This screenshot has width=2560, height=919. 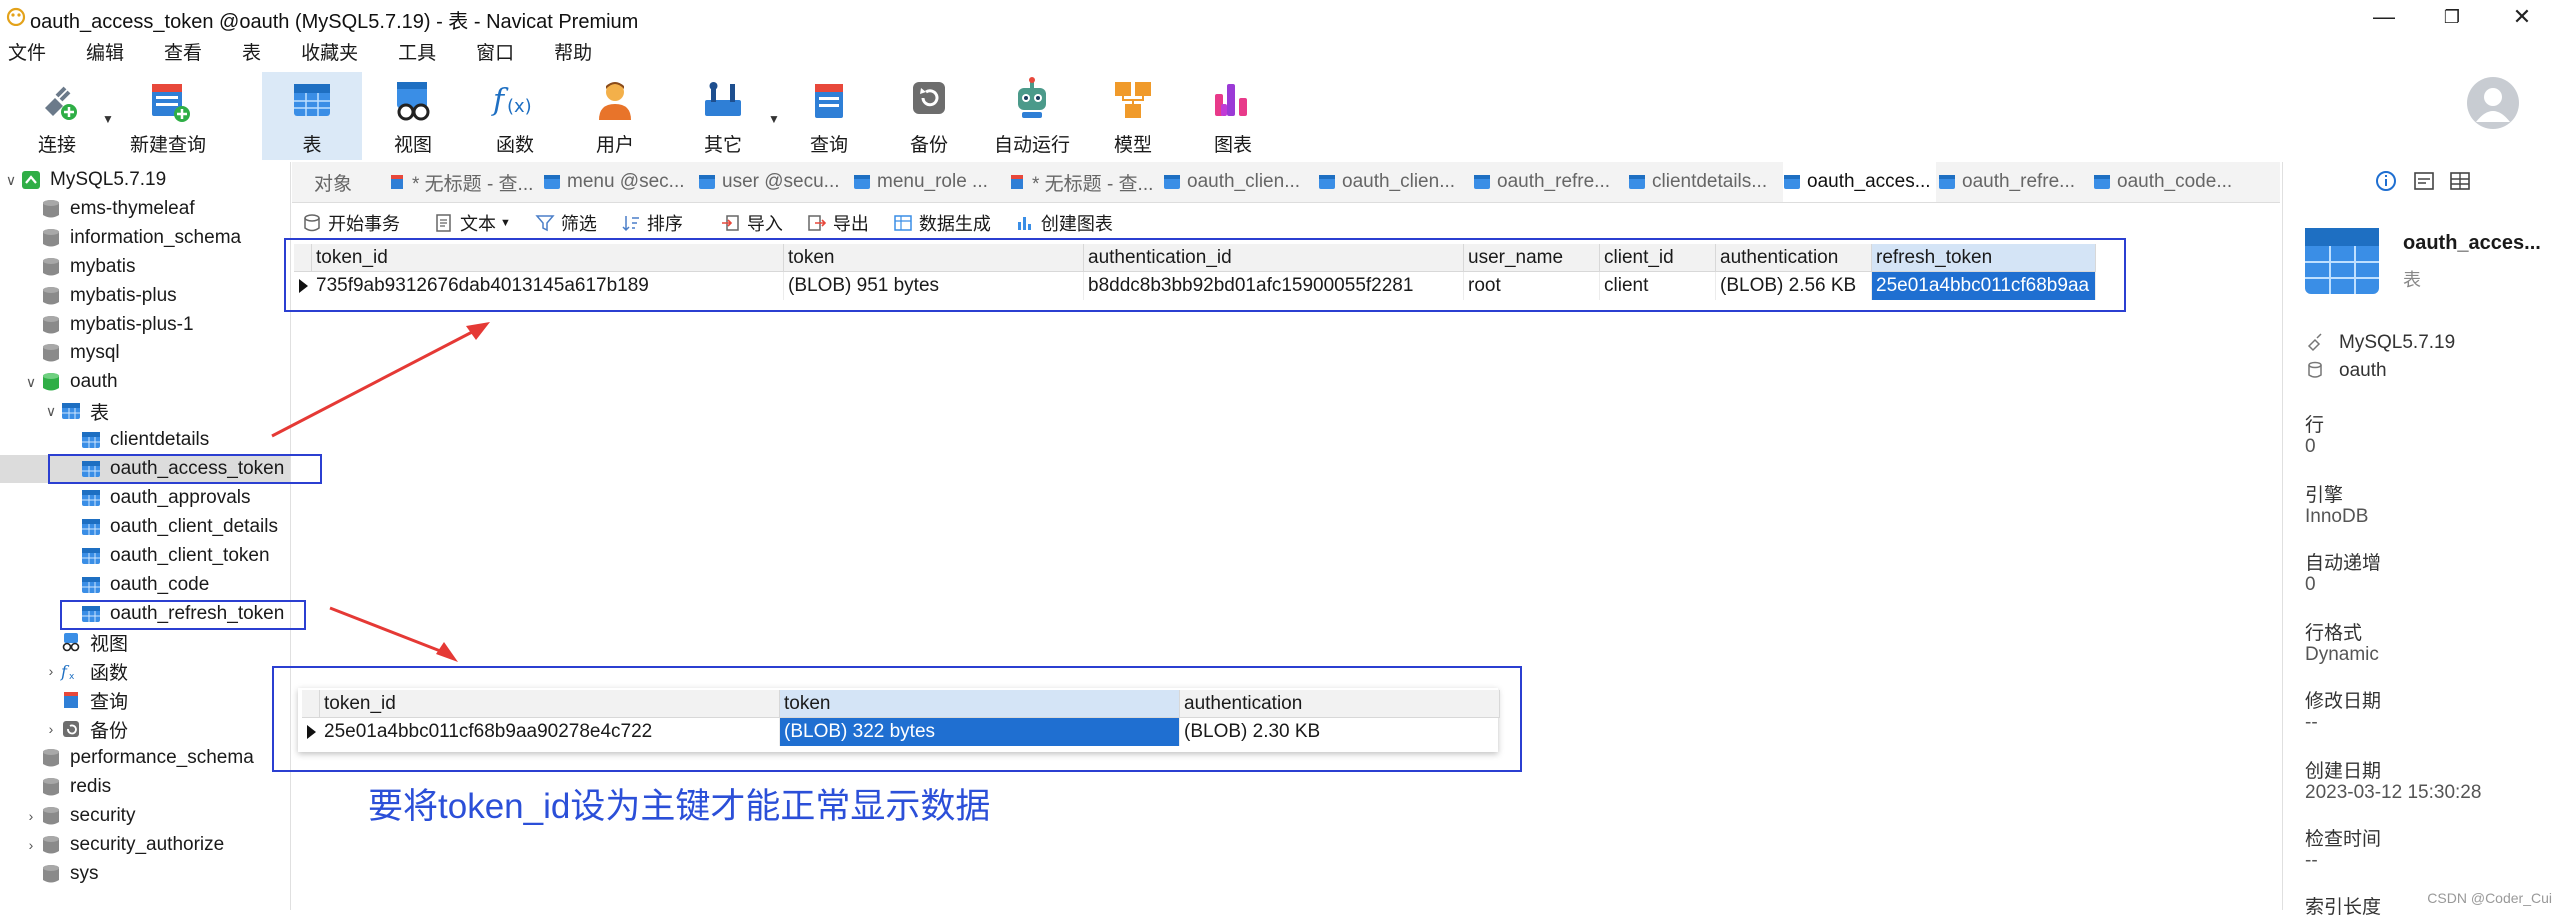 What do you see at coordinates (312, 116) in the screenshot?
I see `table-button: 表` at bounding box center [312, 116].